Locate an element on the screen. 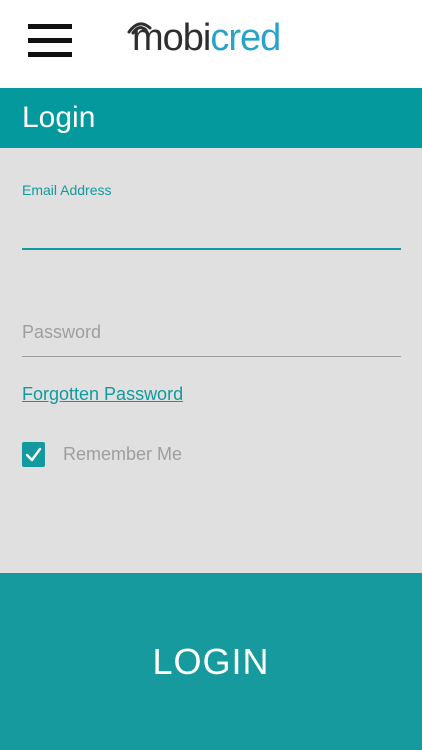 The height and width of the screenshot is (750, 422). logo-text-accent: cred is located at coordinates (245, 38).